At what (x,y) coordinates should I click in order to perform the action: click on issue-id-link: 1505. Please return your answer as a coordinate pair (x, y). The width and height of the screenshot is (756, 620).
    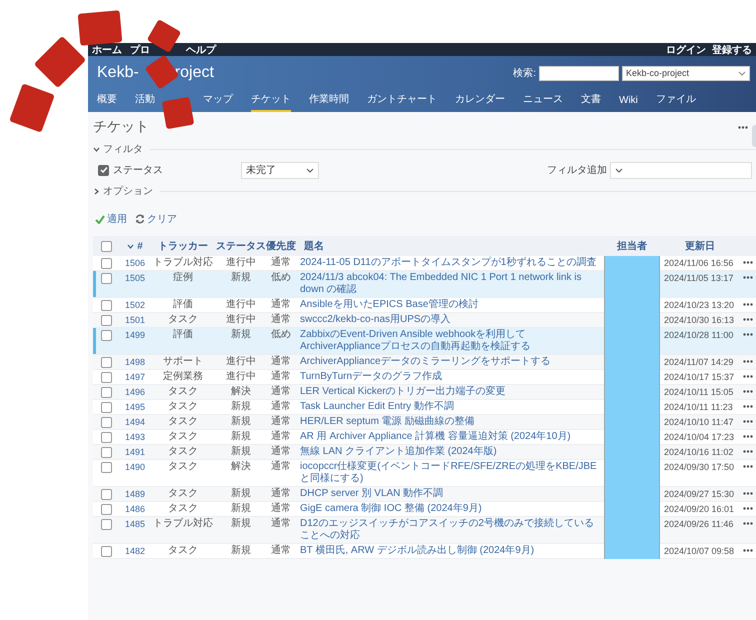
    Looking at the image, I should click on (135, 278).